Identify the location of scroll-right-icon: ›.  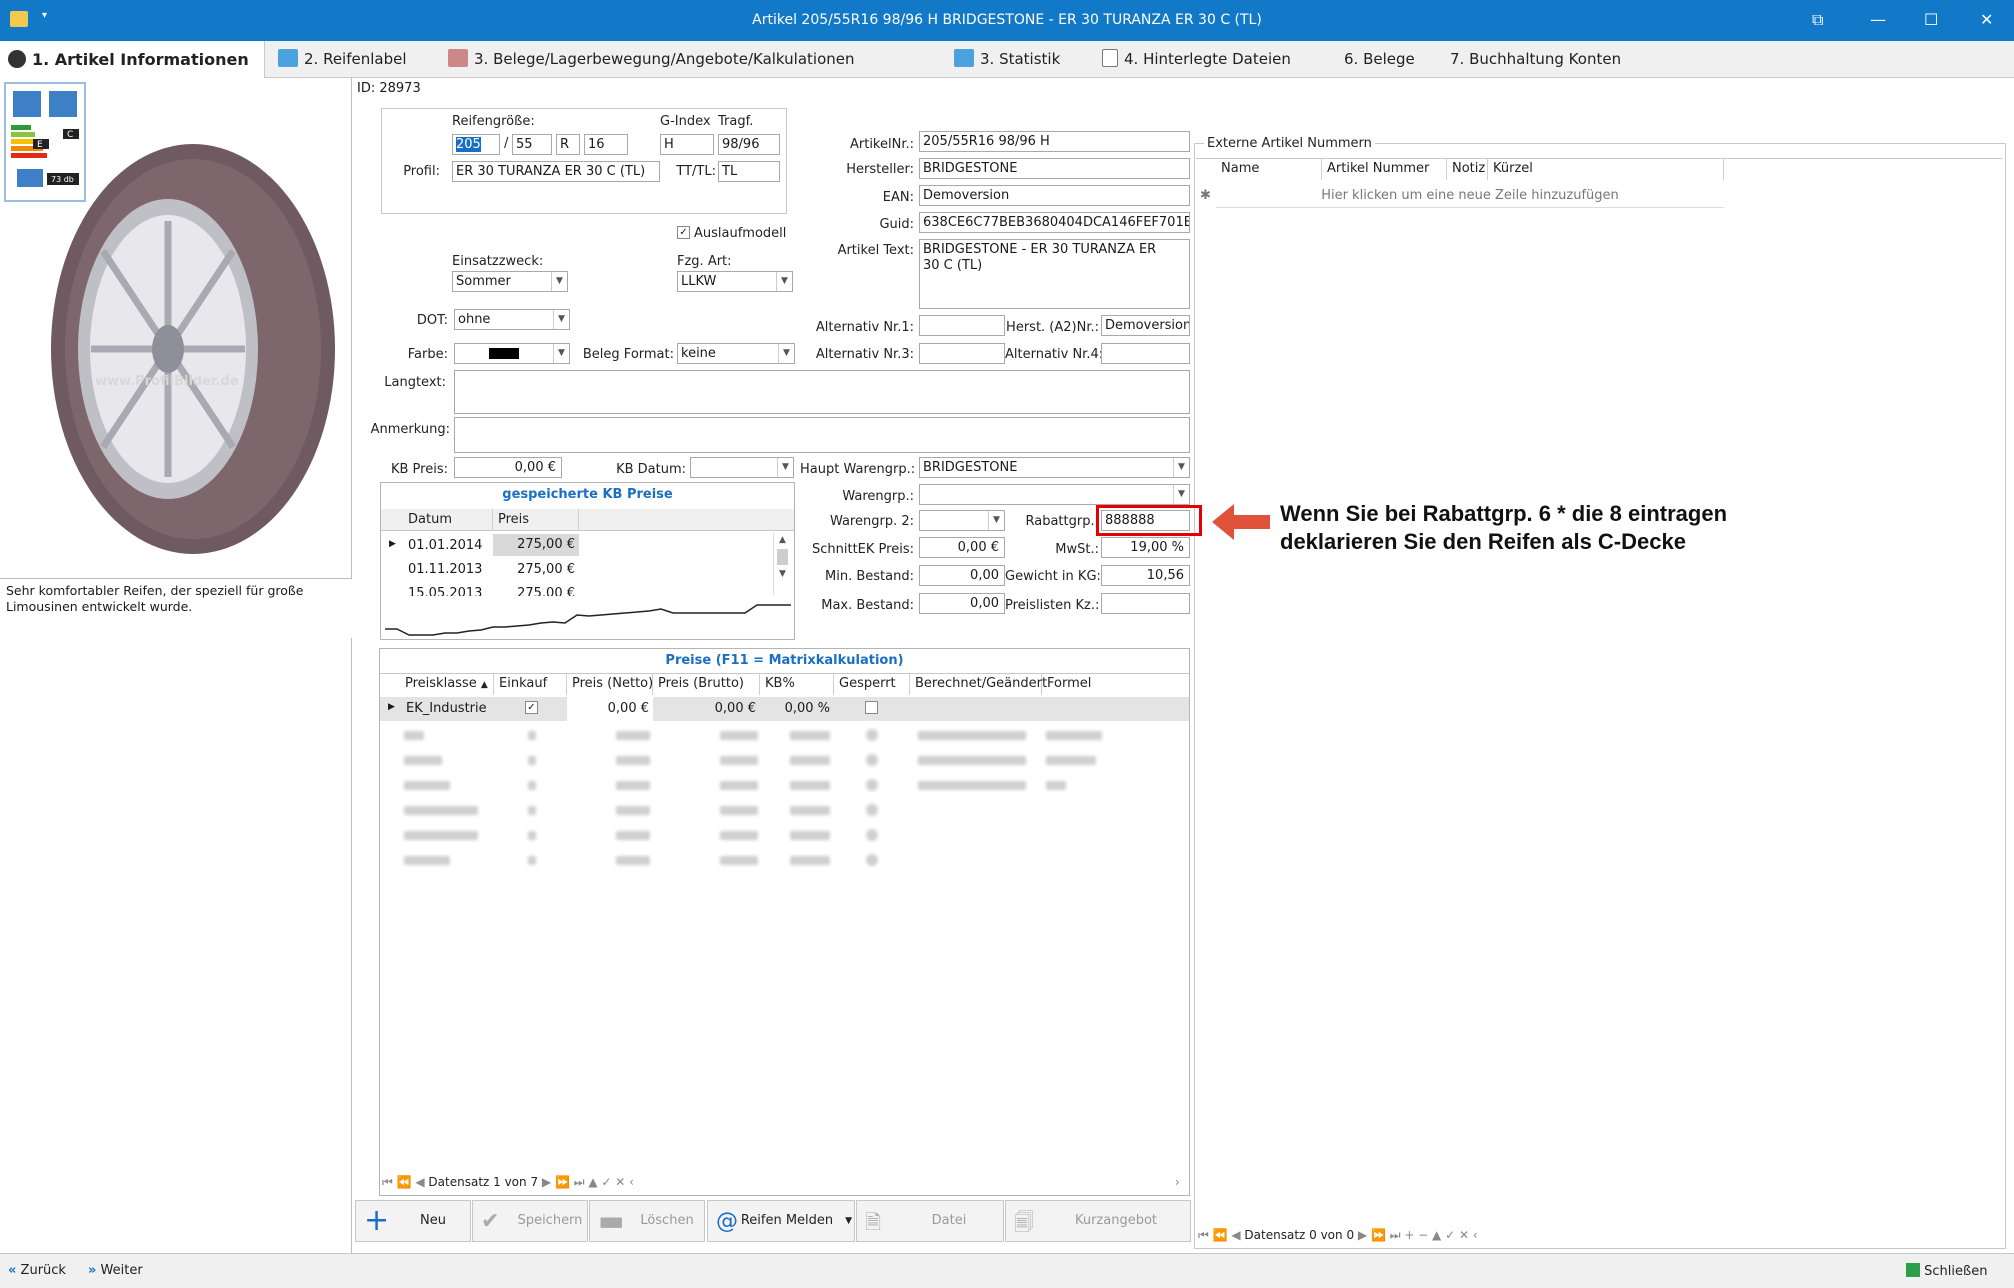
(1177, 1182).